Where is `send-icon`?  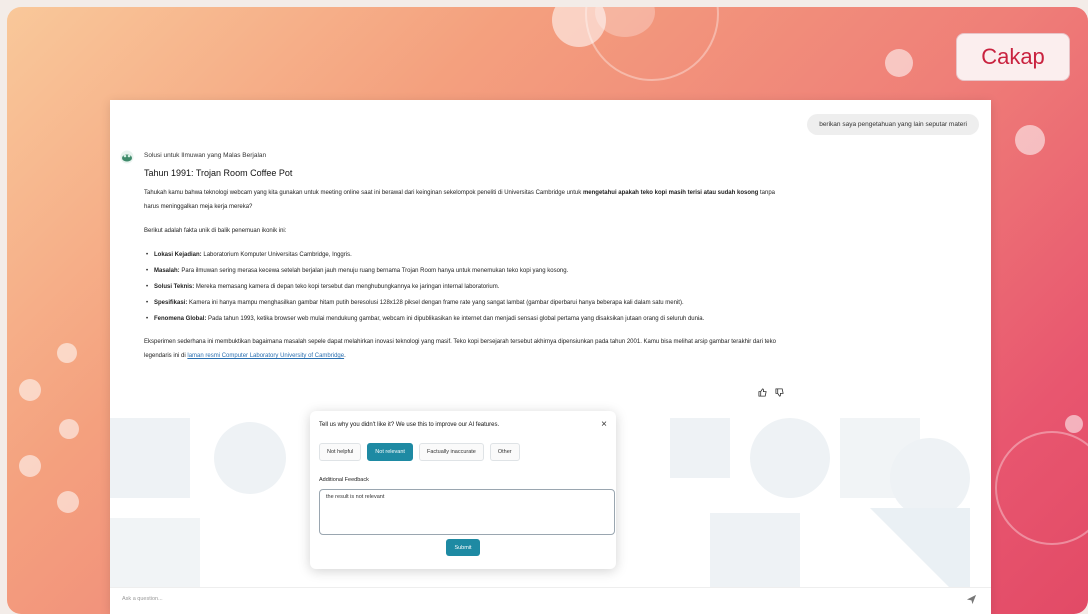
send-icon is located at coordinates (971, 599).